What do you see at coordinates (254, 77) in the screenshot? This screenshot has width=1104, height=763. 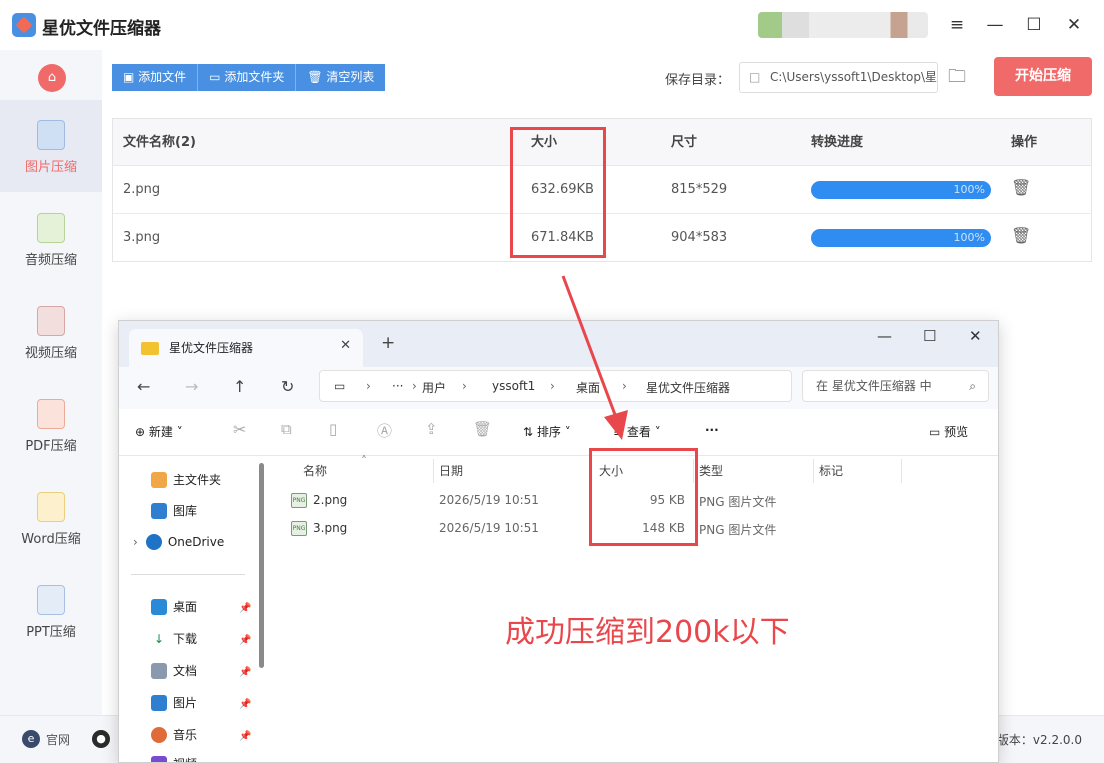 I see `add-folder-label: 添加文件夹` at bounding box center [254, 77].